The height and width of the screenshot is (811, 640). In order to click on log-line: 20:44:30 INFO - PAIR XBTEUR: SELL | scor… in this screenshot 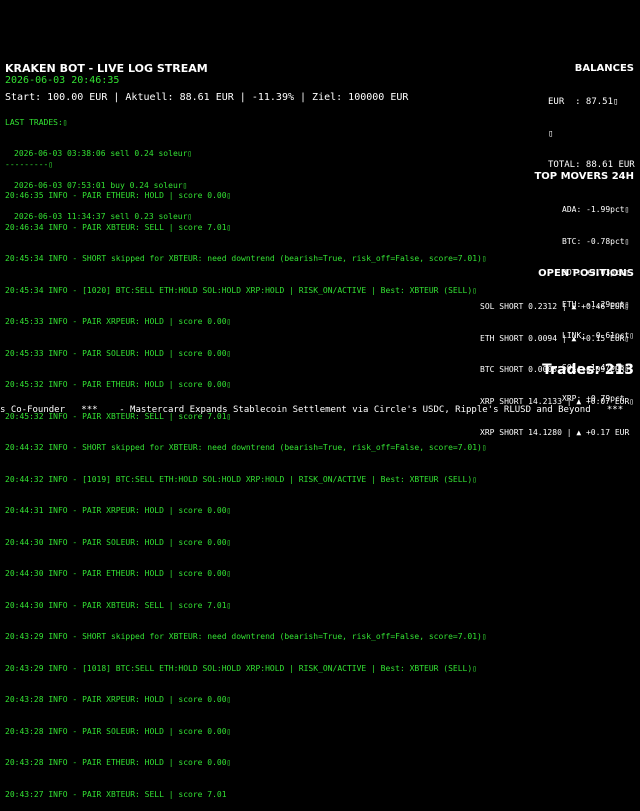, I will do `click(118, 605)`.